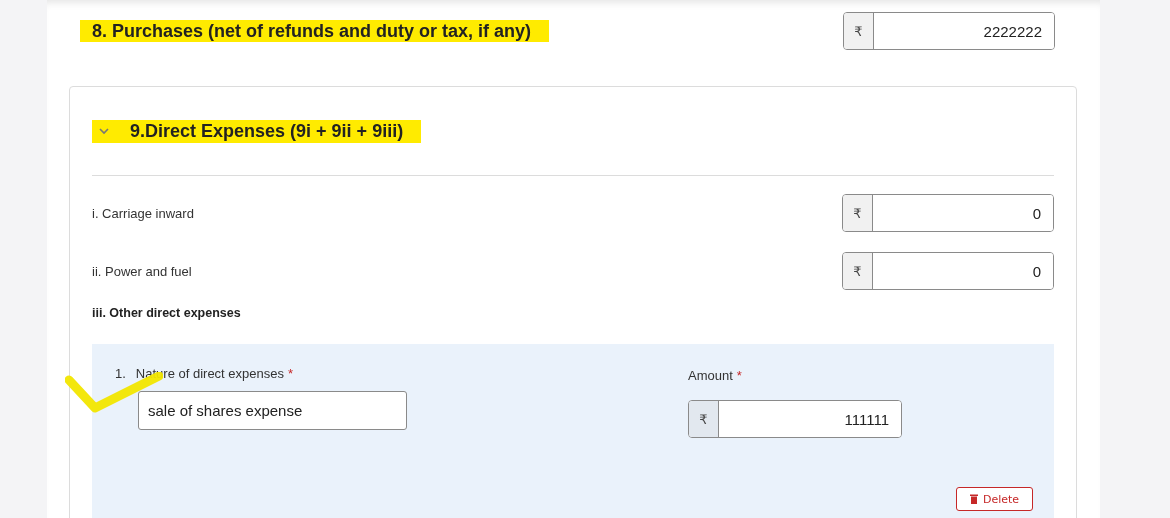 Image resolution: width=1170 pixels, height=518 pixels. I want to click on text-field: sale of shares expense, so click(272, 410).